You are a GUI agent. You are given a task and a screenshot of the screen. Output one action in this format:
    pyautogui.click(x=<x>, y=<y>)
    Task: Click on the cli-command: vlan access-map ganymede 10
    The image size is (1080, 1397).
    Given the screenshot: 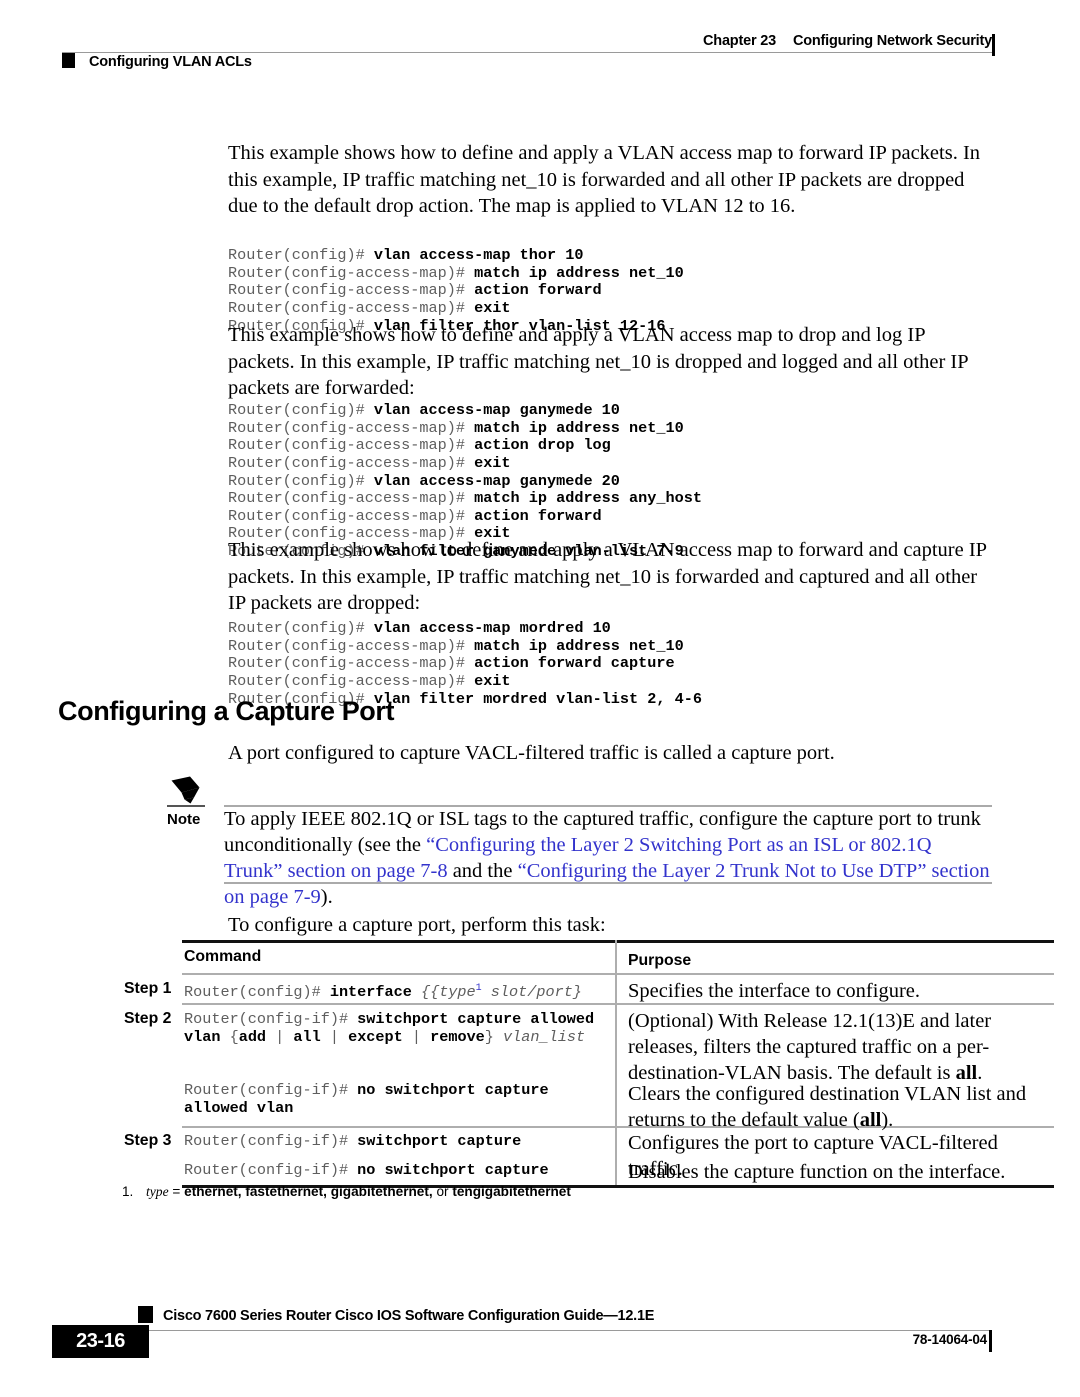 What is the action you would take?
    pyautogui.click(x=496, y=410)
    